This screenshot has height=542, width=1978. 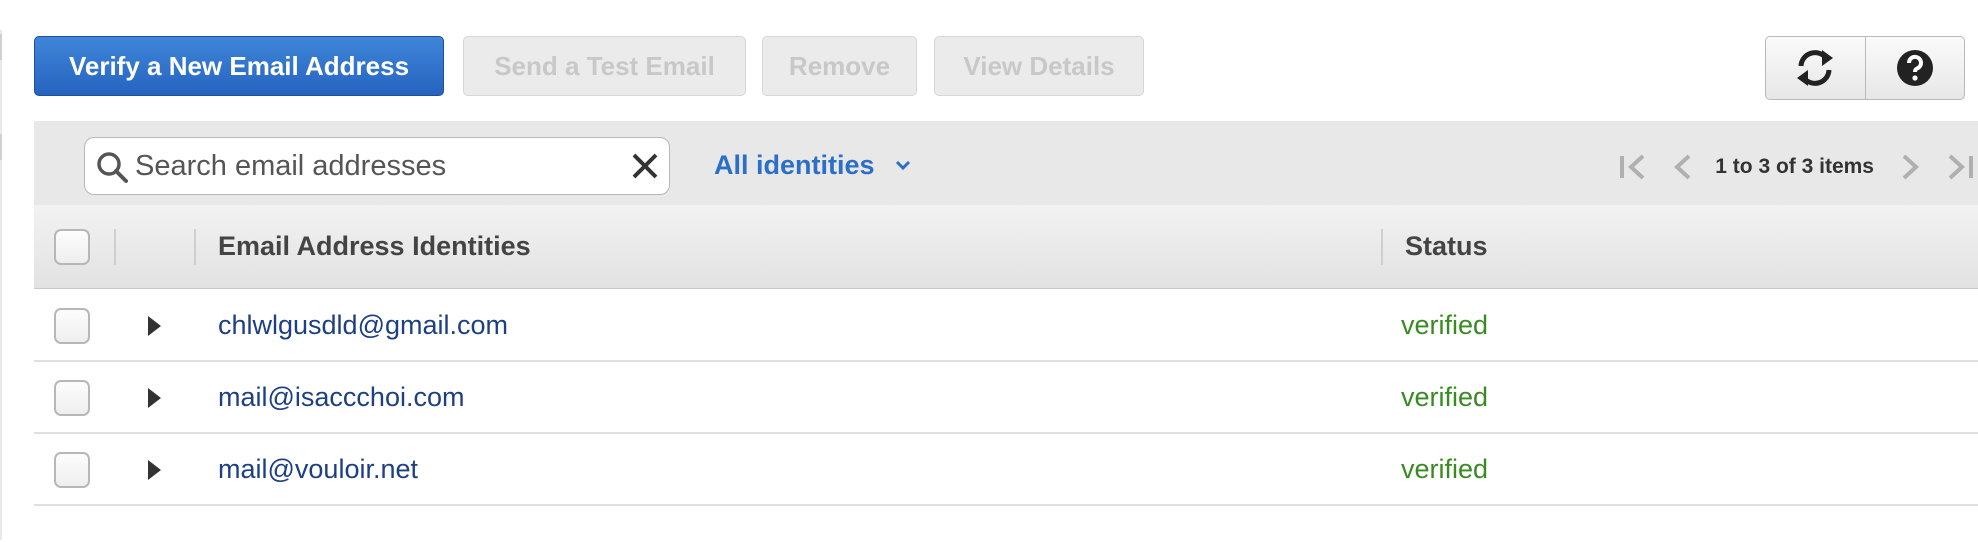 What do you see at coordinates (1, 285) in the screenshot?
I see `left-panel-edge` at bounding box center [1, 285].